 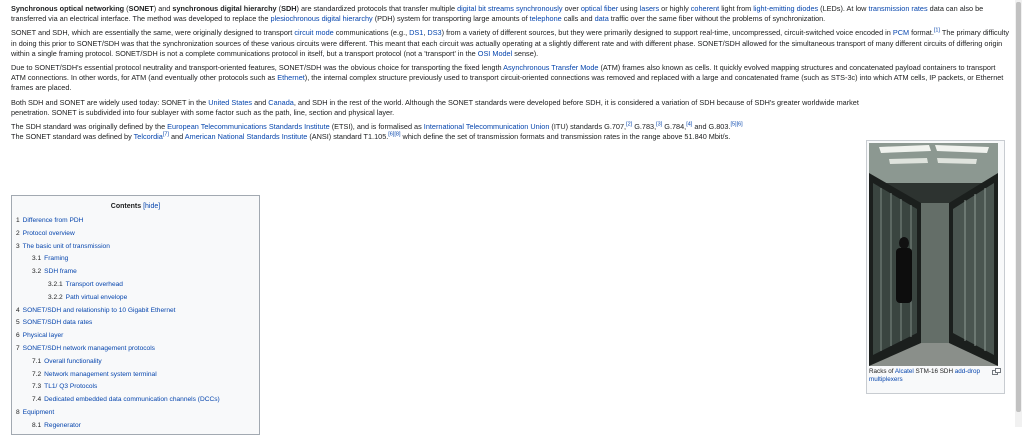 I want to click on scrollbar-track, so click(x=1018, y=213).